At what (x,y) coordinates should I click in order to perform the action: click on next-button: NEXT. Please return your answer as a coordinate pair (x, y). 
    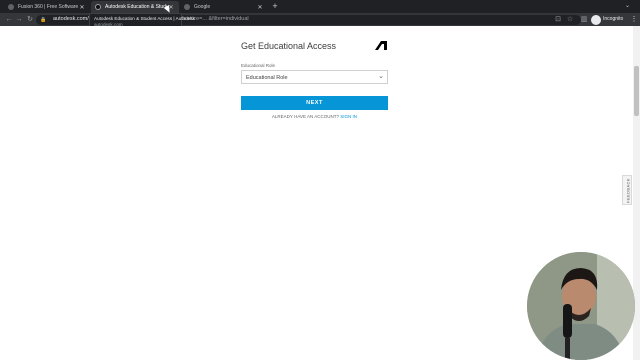
    Looking at the image, I should click on (314, 103).